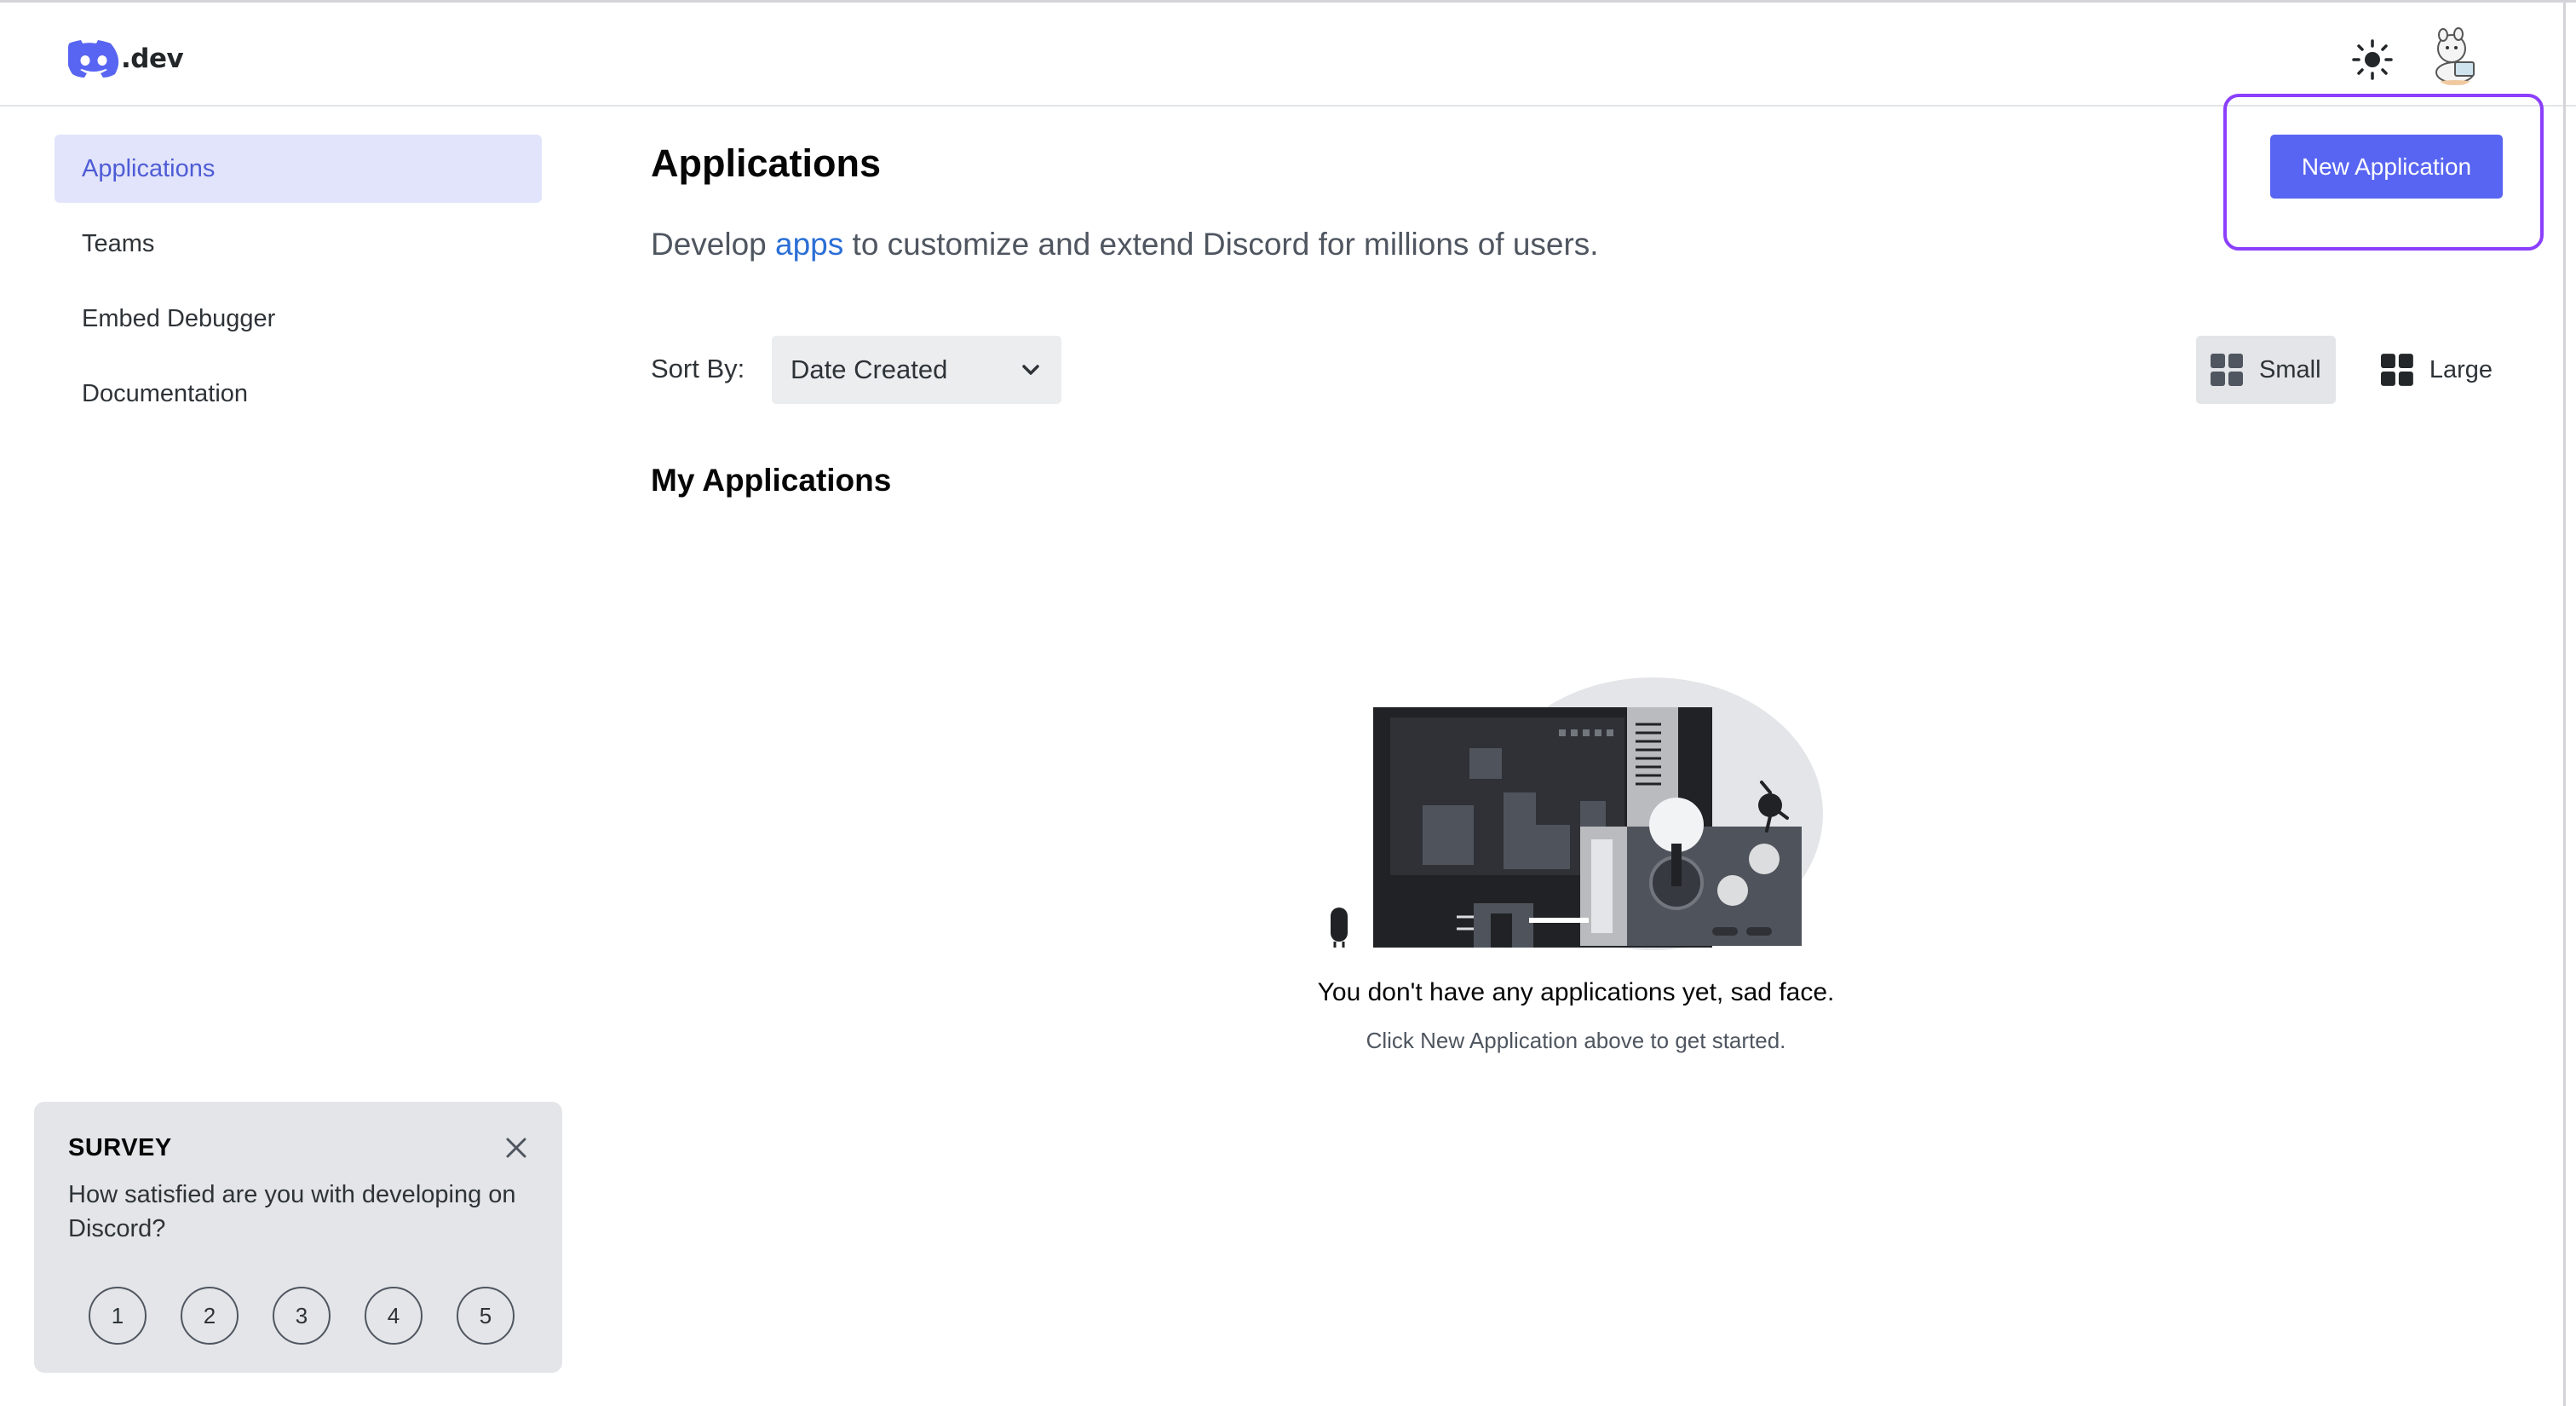 Image resolution: width=2576 pixels, height=1406 pixels. I want to click on survey-rating-4: 4, so click(394, 1316).